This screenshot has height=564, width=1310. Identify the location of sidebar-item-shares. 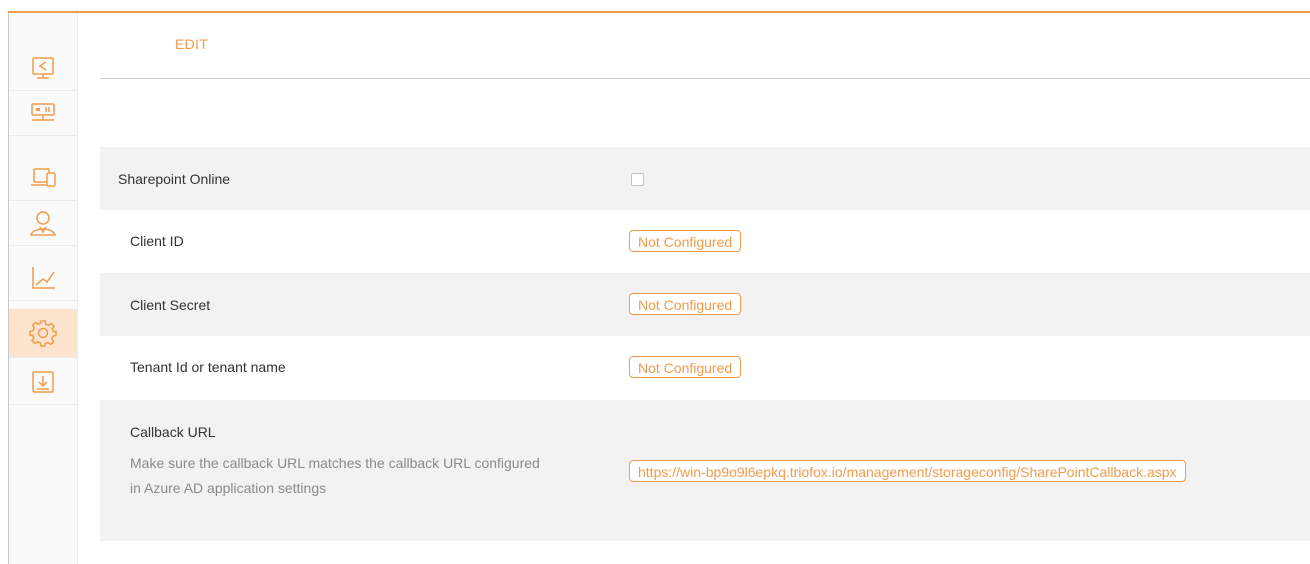
(43, 68).